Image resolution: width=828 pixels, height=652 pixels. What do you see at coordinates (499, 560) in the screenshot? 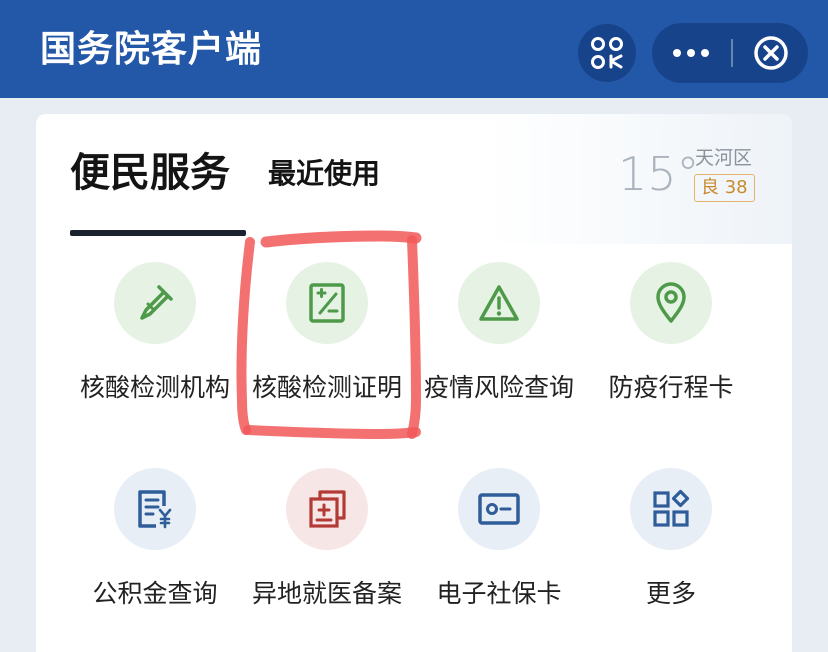
I see `service-item-social-security-card: 电子社保卡` at bounding box center [499, 560].